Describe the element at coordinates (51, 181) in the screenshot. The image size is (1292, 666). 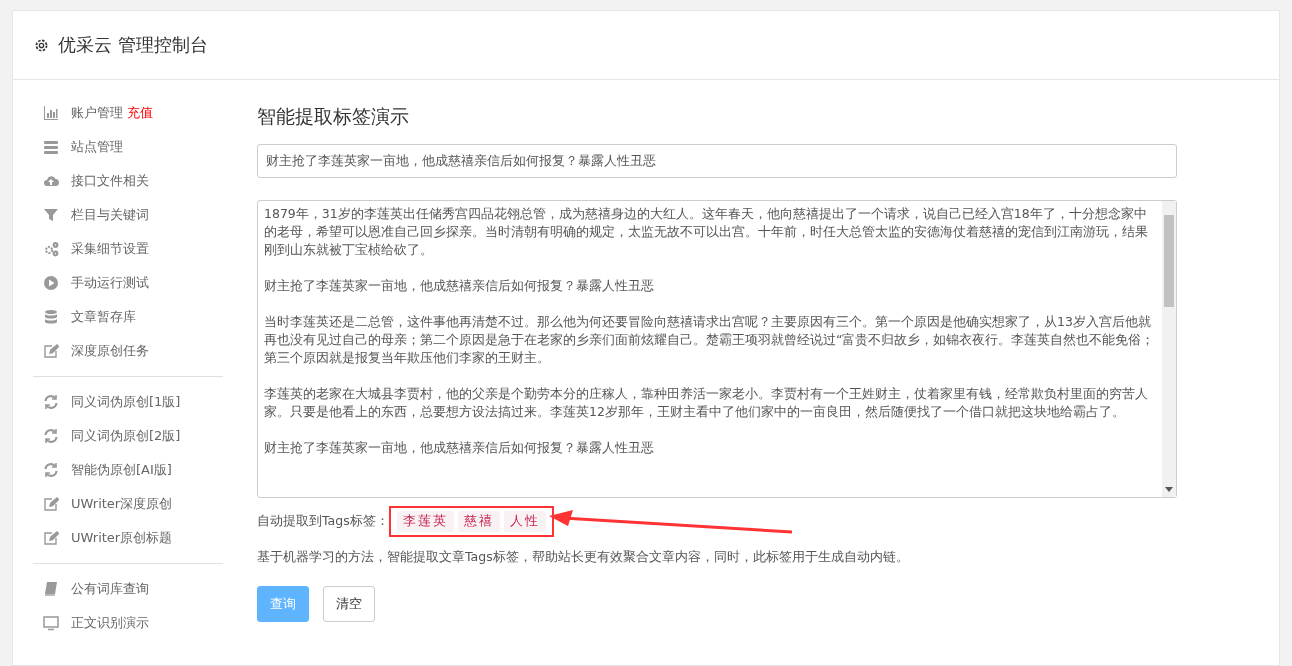
I see `cloud-icon` at that location.